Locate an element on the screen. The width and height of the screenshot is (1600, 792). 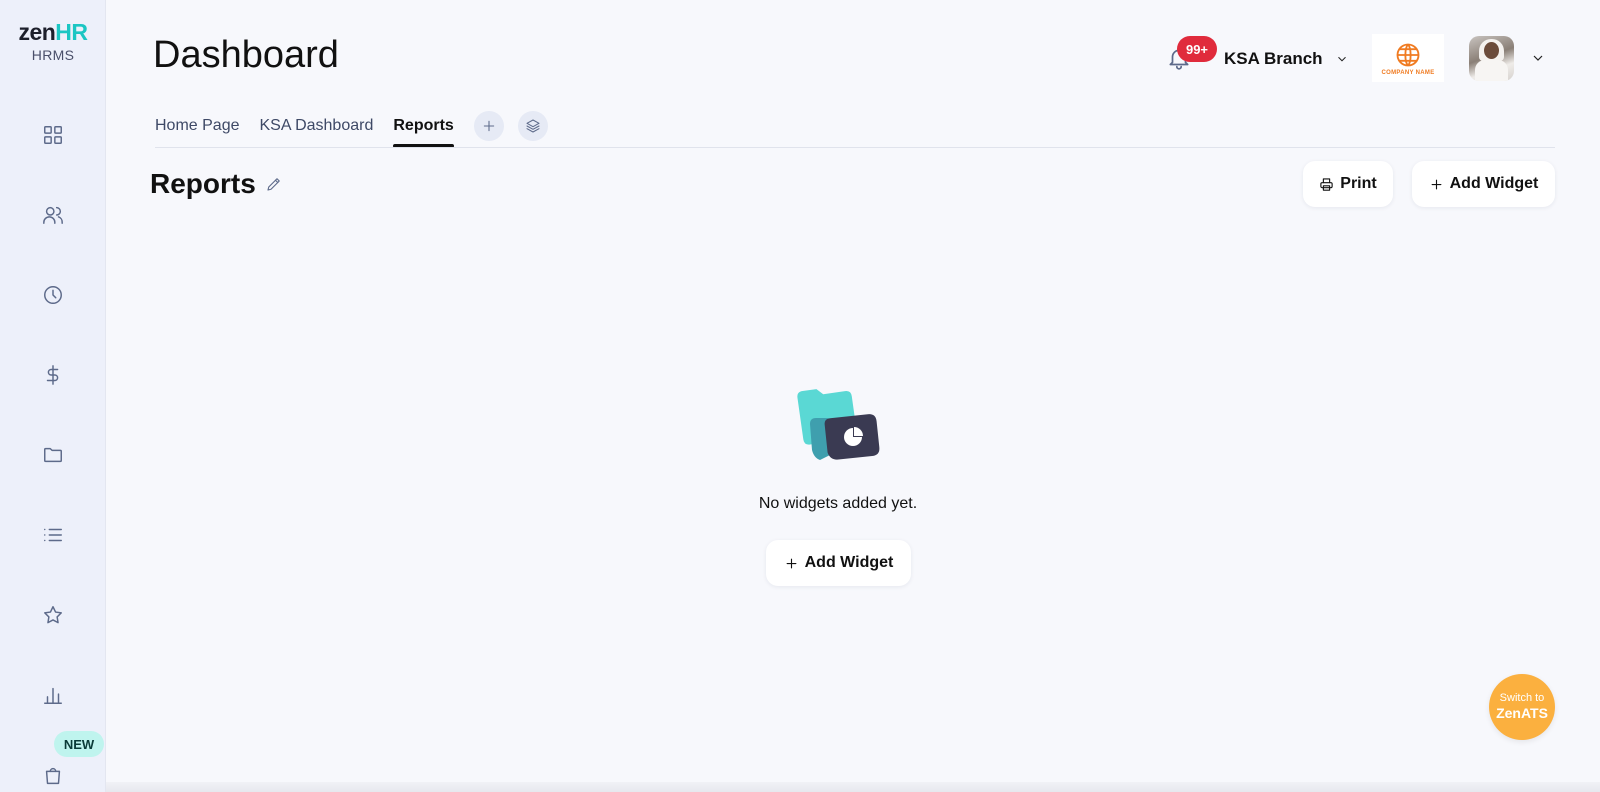
branch-label: KSA Branch is located at coordinates (1273, 58).